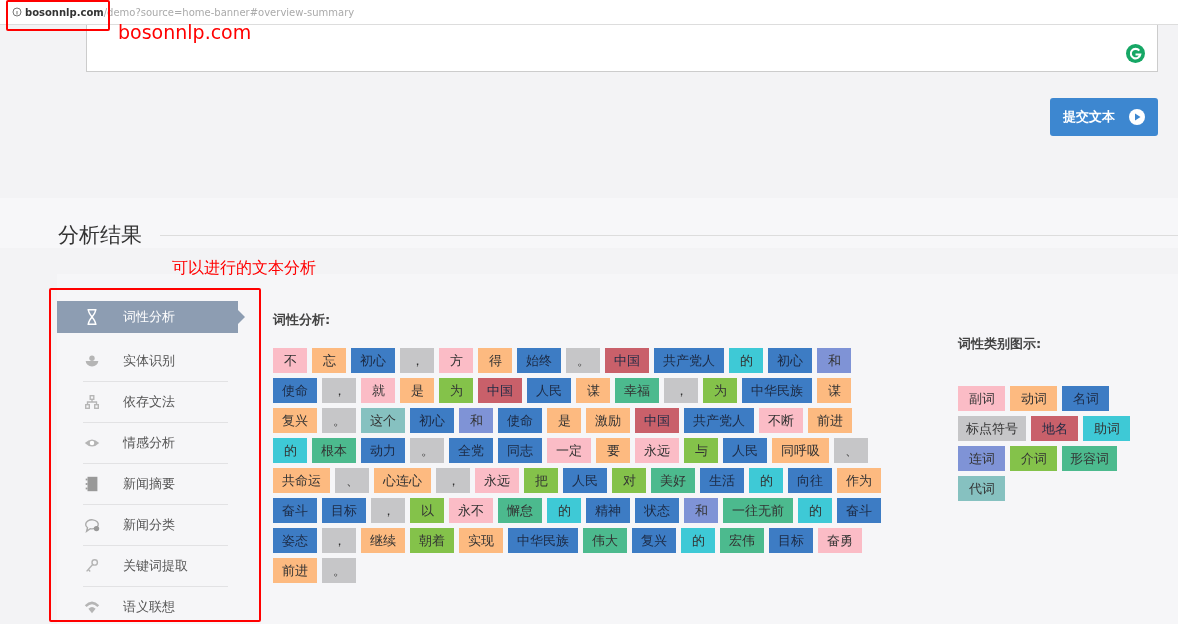 The image size is (1178, 624). I want to click on legend-tag: 地名, so click(1054, 428).